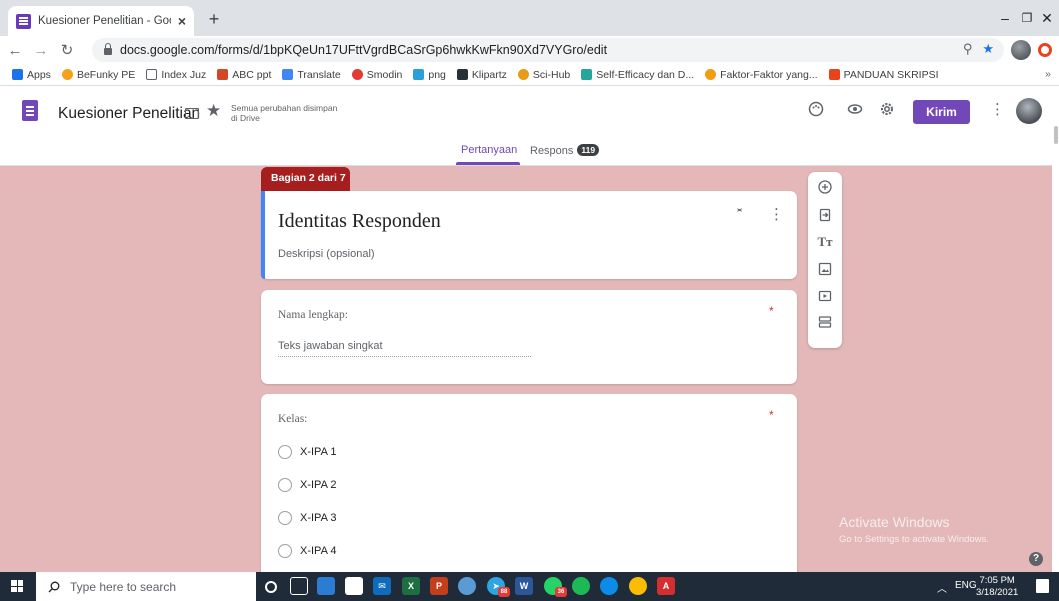  What do you see at coordinates (359, 221) in the screenshot?
I see `section-title: Identitas Responden` at bounding box center [359, 221].